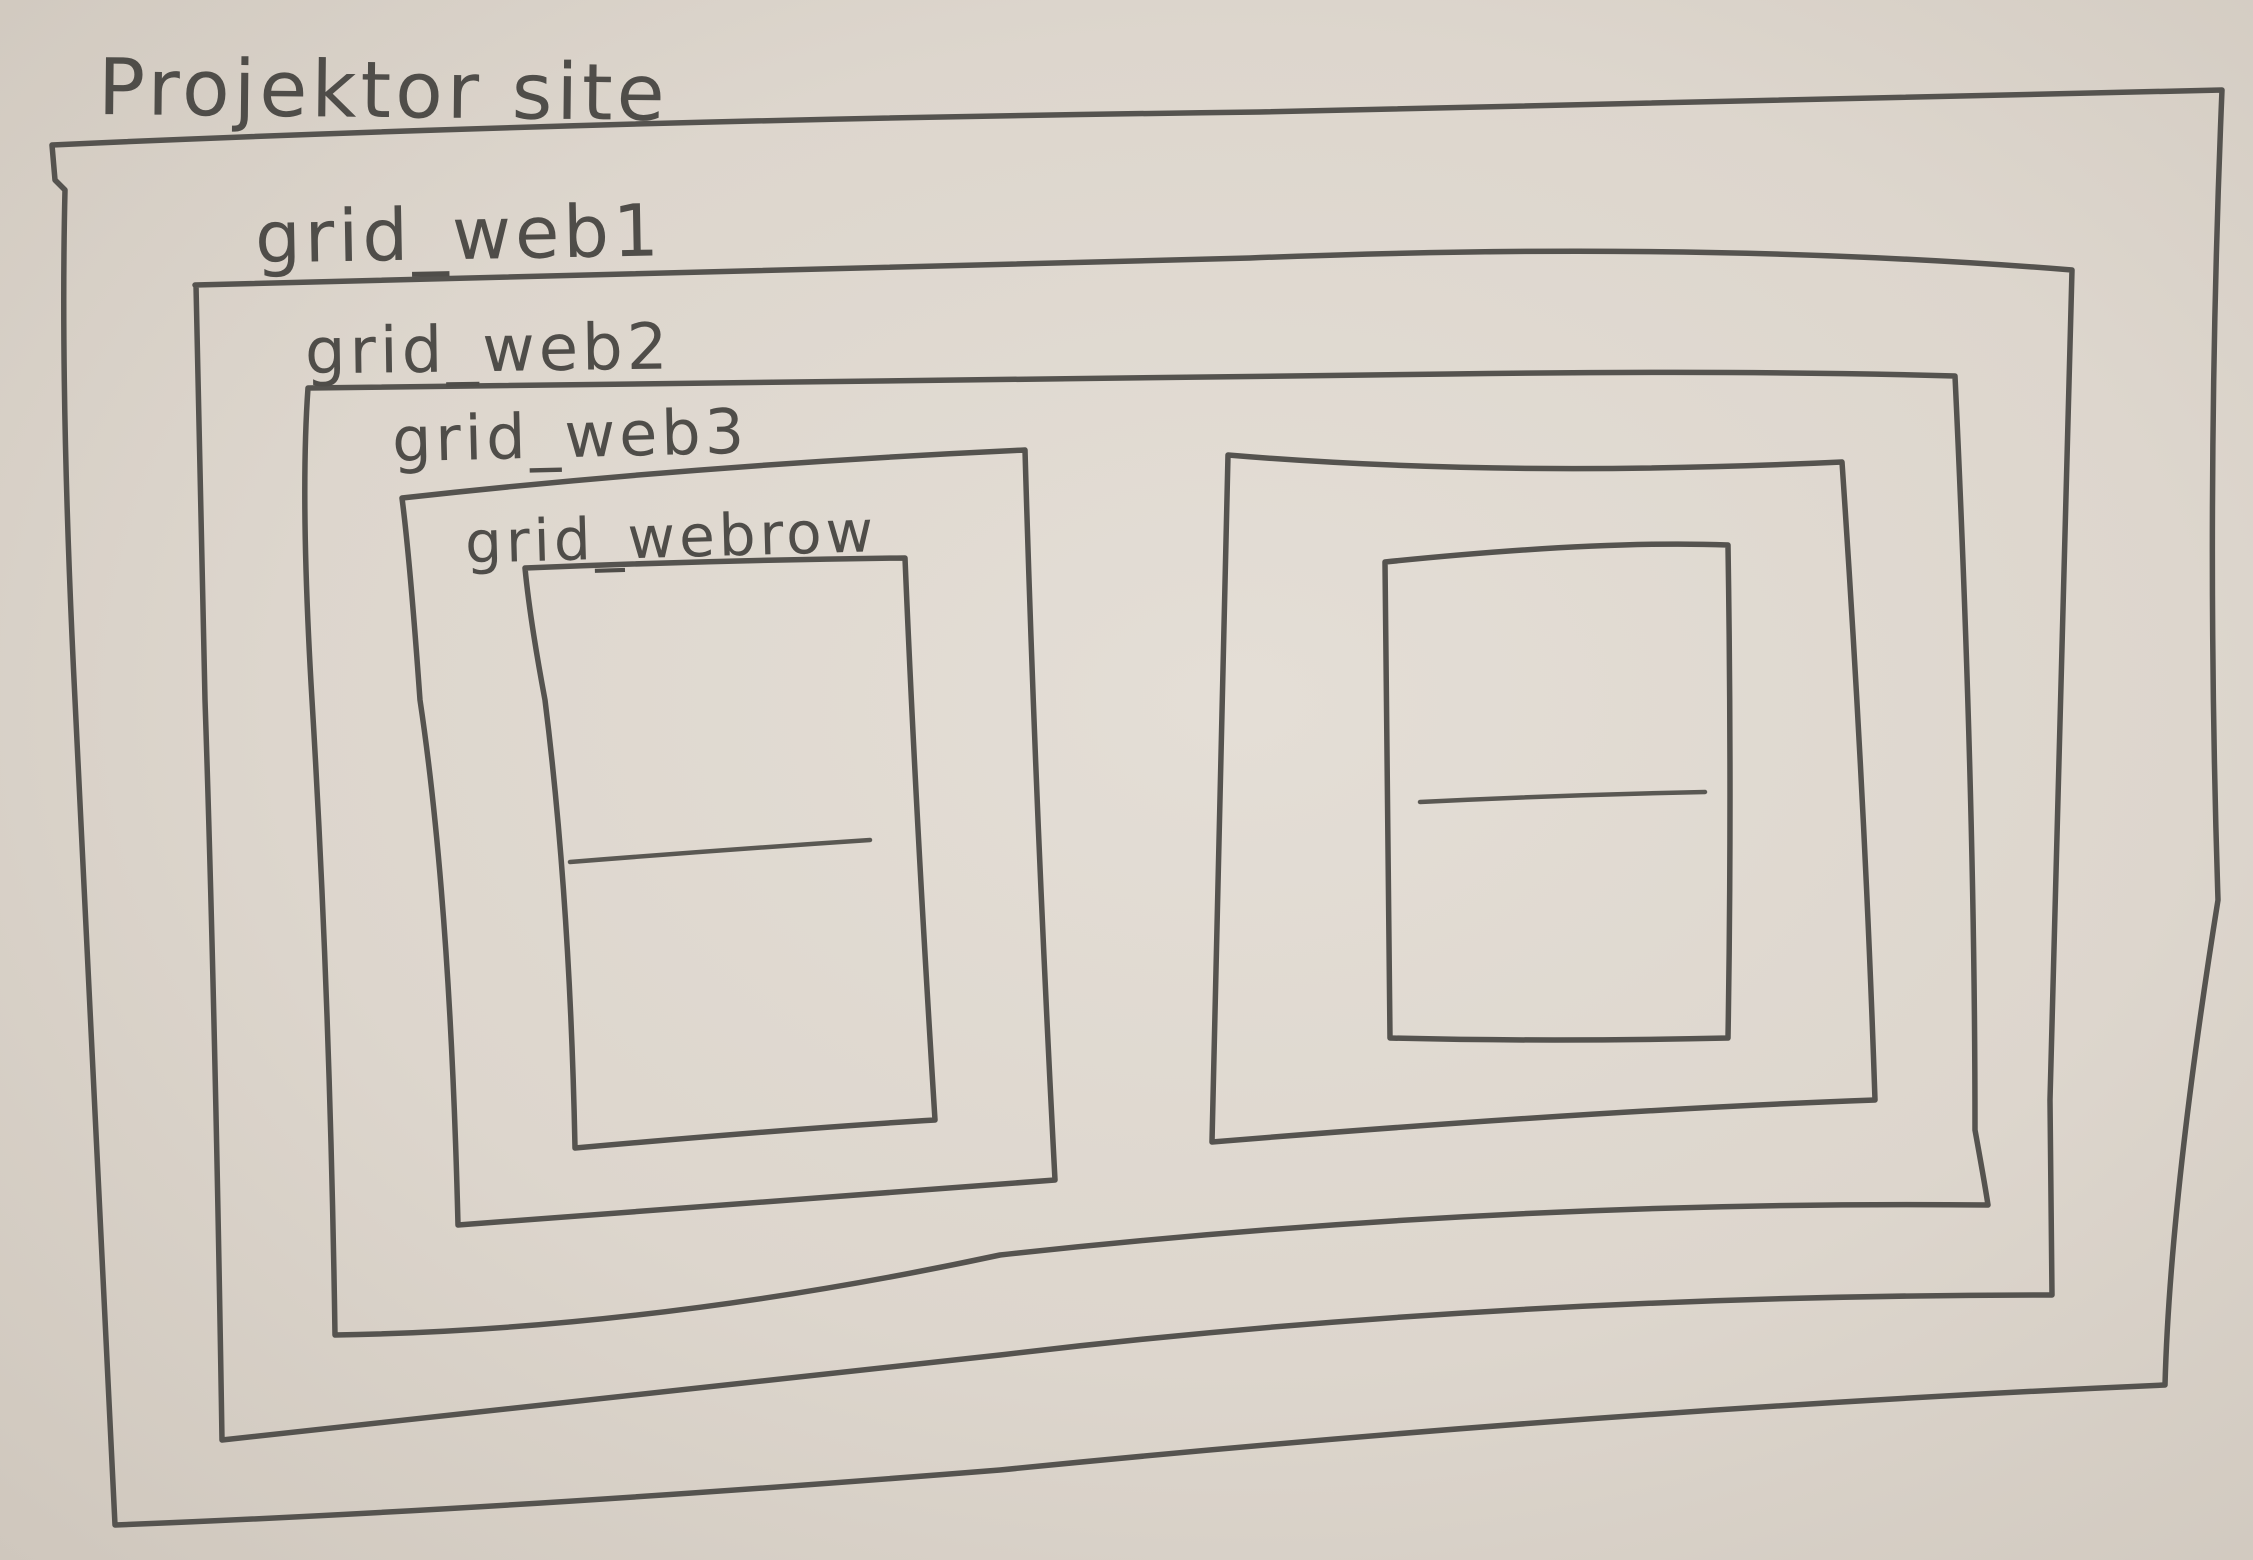 Image resolution: width=2253 pixels, height=1560 pixels. Describe the element at coordinates (383, 91) in the screenshot. I see `site-title-label: Projektor site` at that location.